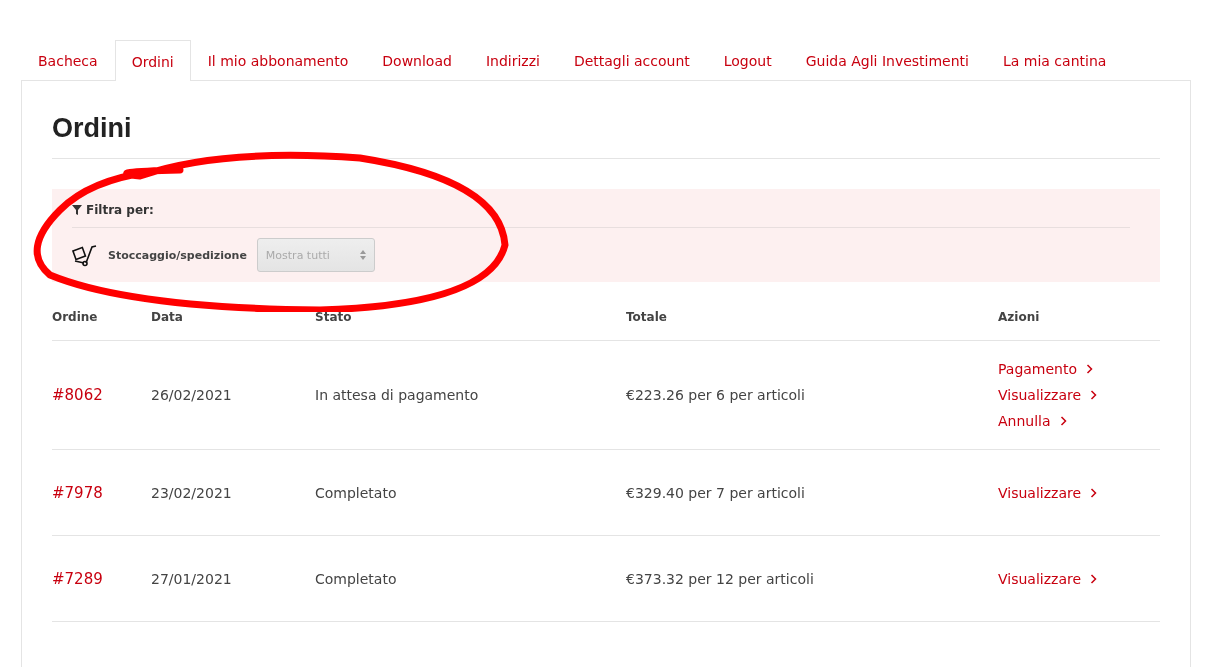  I want to click on total-cell: €223.26 per 6 per articoli, so click(715, 395).